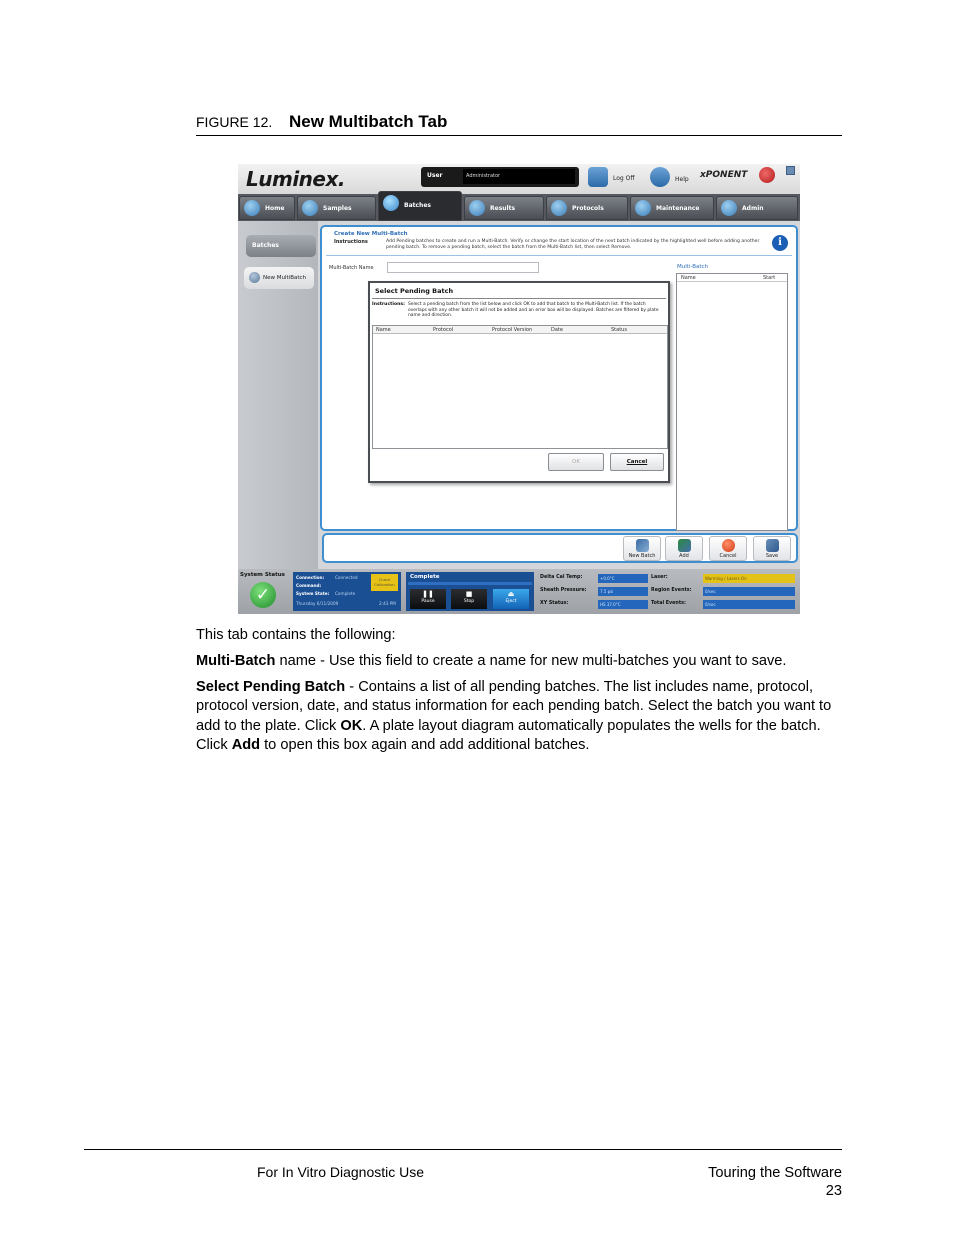 This screenshot has height=1235, width=954. What do you see at coordinates (511, 594) in the screenshot?
I see `eject-icon: ⏏` at bounding box center [511, 594].